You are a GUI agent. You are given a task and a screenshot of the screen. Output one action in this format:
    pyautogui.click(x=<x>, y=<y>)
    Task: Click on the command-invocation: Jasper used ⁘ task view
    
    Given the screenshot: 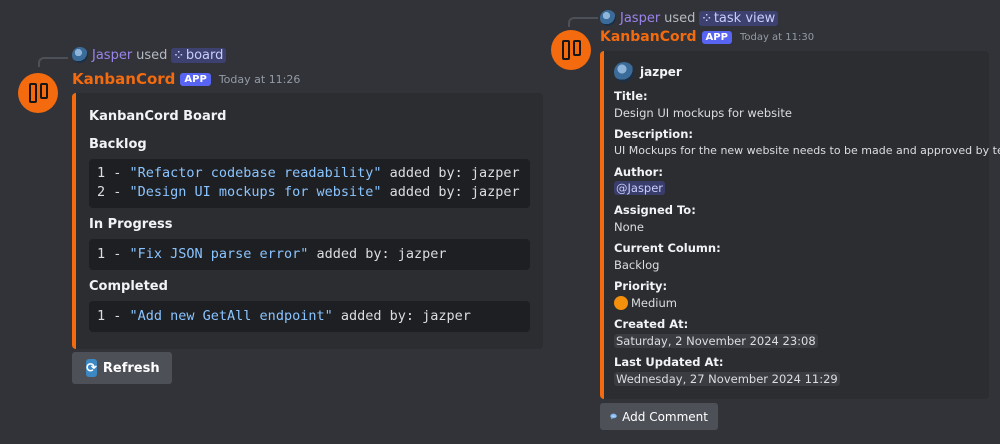 What is the action you would take?
    pyautogui.click(x=689, y=18)
    